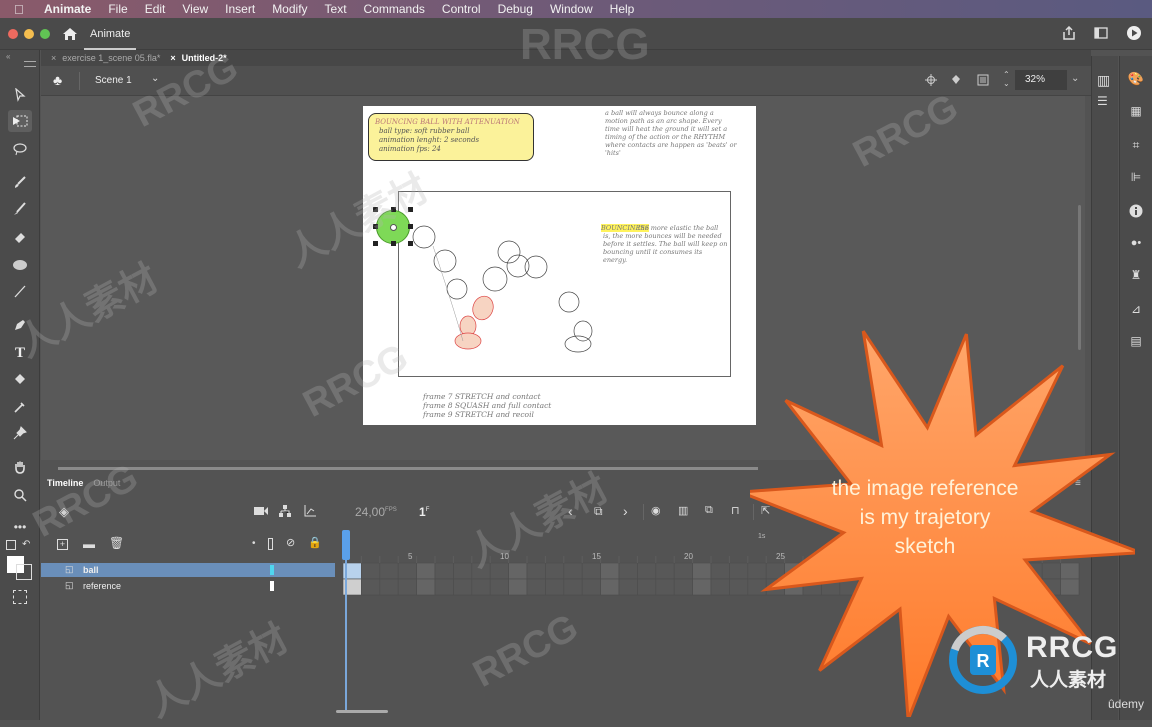  I want to click on brush-tool-icon, so click(20, 209).